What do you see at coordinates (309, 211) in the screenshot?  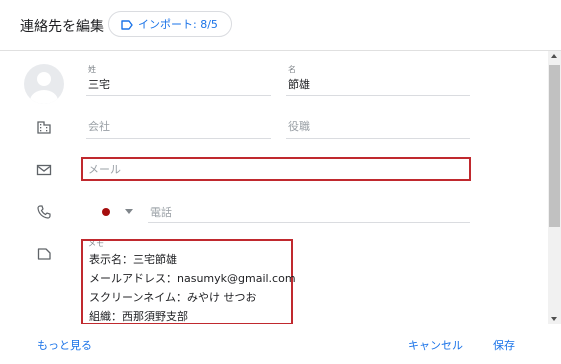 I see `phone-field: 電話` at bounding box center [309, 211].